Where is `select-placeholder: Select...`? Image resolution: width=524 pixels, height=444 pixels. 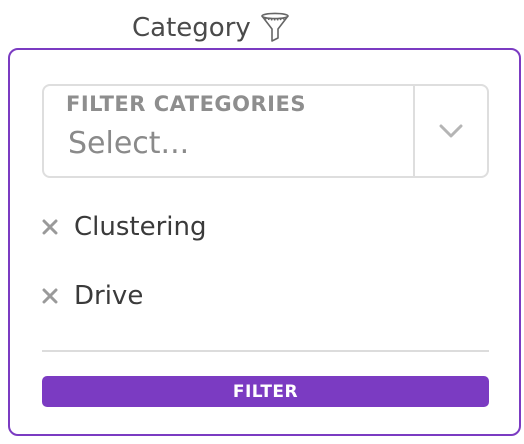
select-placeholder: Select... is located at coordinates (129, 143).